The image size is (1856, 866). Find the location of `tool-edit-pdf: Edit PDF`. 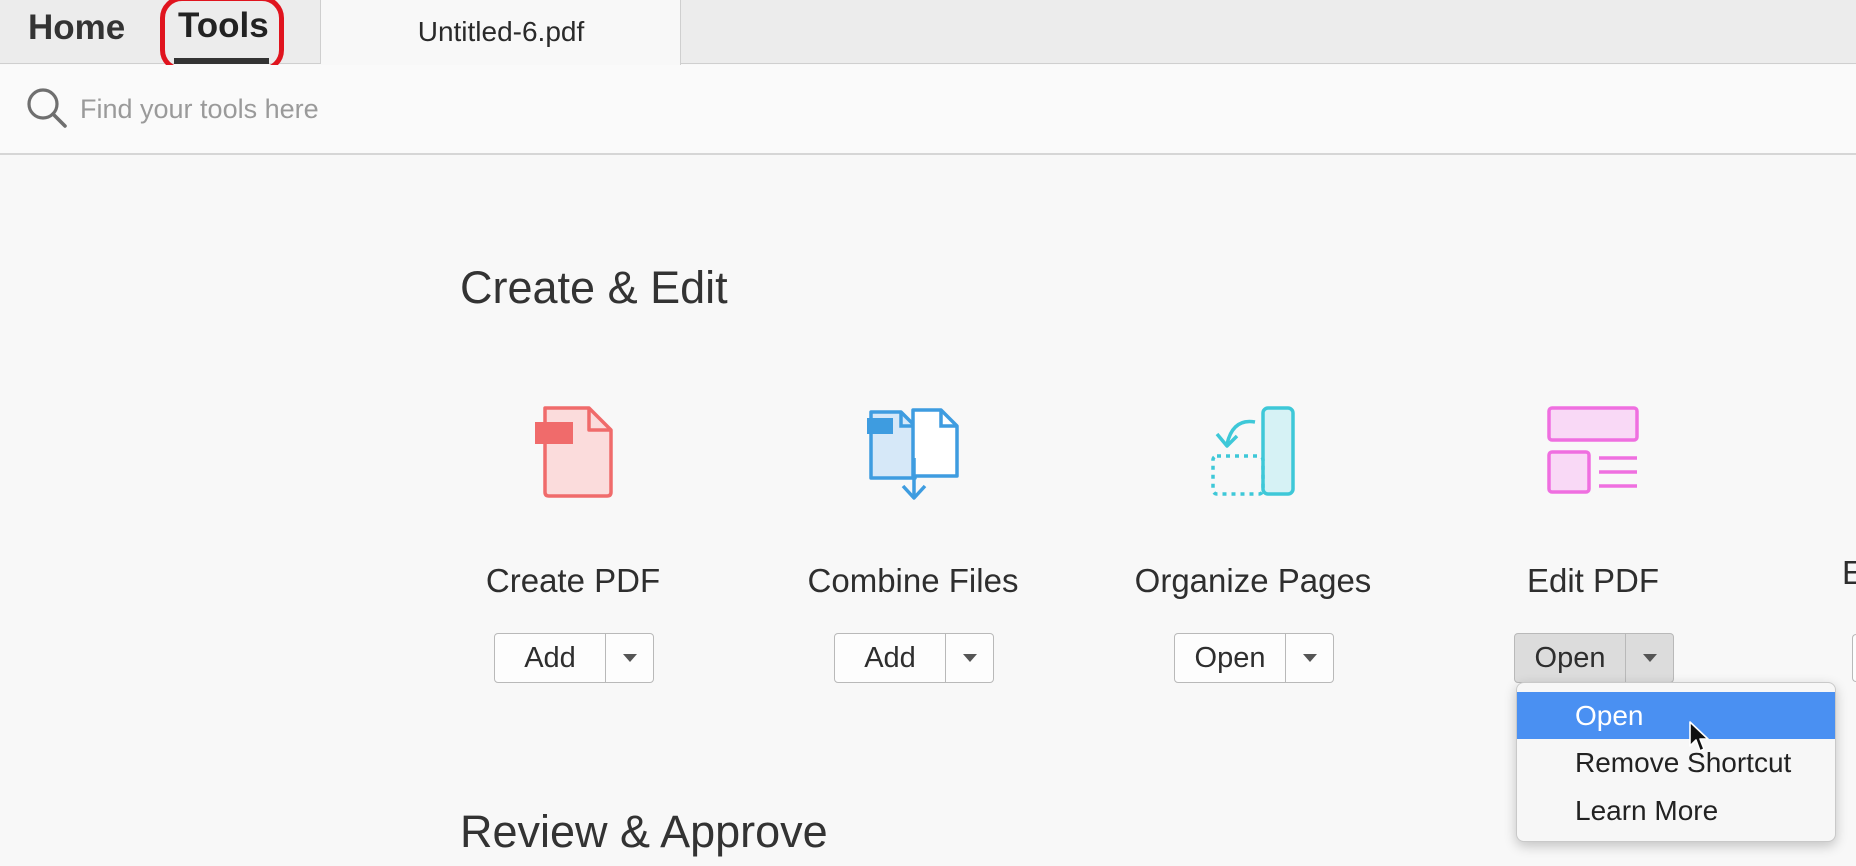

tool-edit-pdf: Edit PDF is located at coordinates (1593, 500).